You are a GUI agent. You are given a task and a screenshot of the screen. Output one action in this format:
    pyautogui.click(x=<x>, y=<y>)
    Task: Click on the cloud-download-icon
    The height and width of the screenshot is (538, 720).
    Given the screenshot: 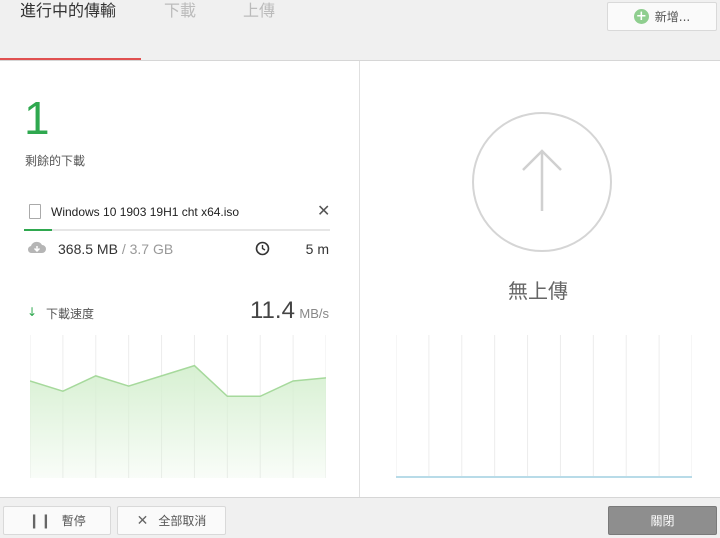 What is the action you would take?
    pyautogui.click(x=36, y=247)
    